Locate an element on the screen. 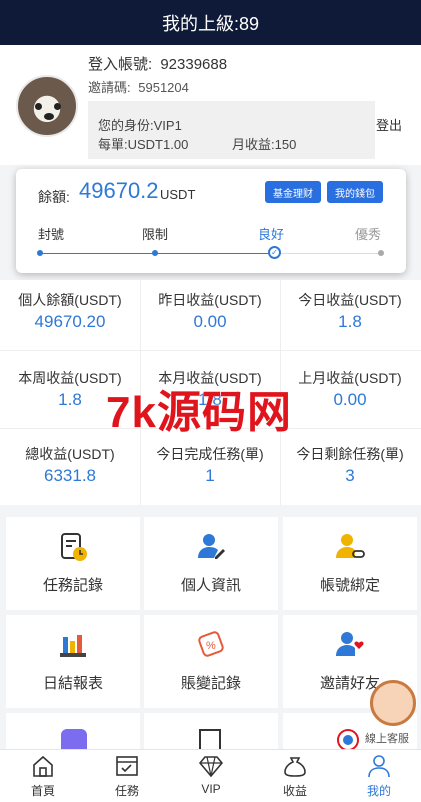  stat-total-income: 總收益(USDT) 6331.8 is located at coordinates (70, 471).